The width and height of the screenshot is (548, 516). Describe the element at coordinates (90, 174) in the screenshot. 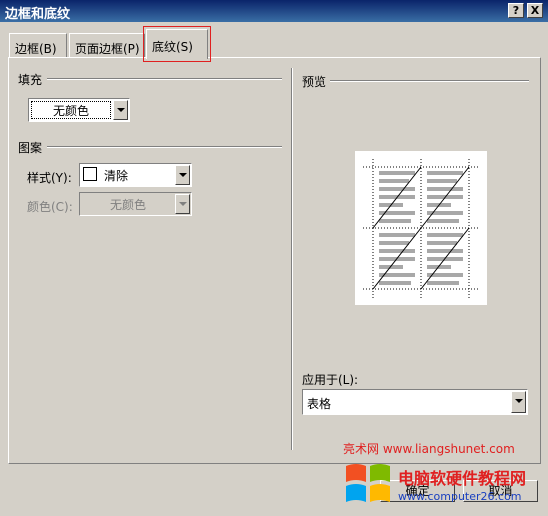

I see `pattern-swatch` at that location.